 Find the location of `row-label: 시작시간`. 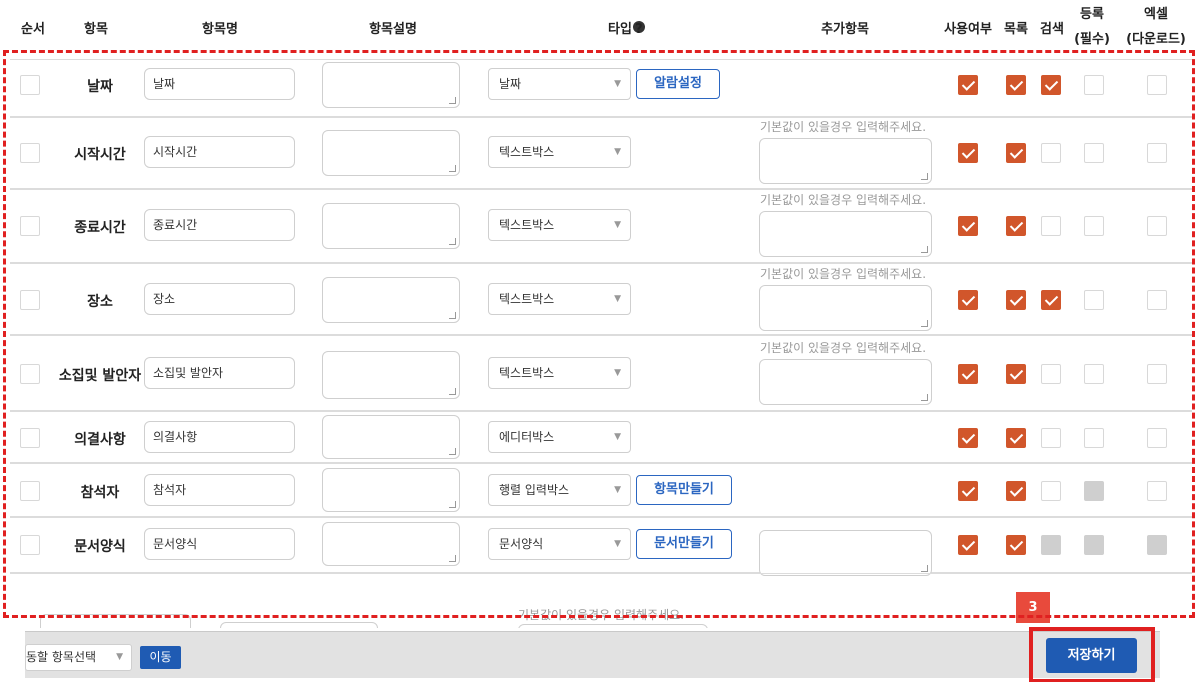

row-label: 시작시간 is located at coordinates (100, 155).